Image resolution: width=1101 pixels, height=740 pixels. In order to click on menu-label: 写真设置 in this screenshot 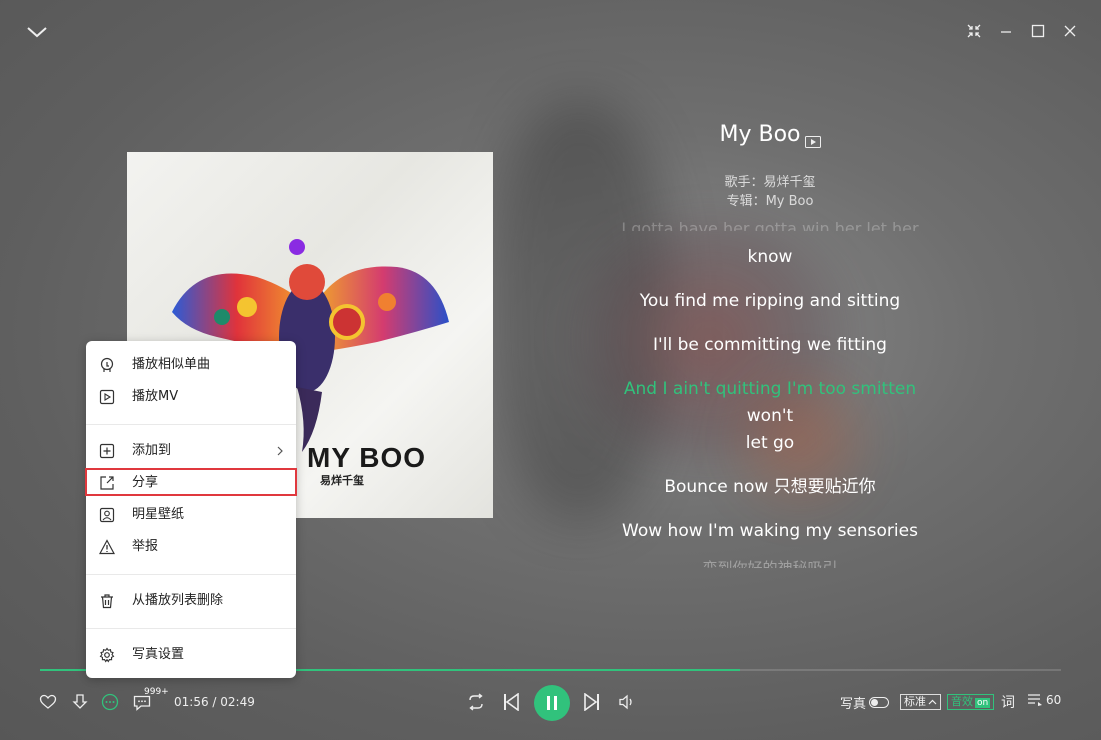, I will do `click(158, 654)`.